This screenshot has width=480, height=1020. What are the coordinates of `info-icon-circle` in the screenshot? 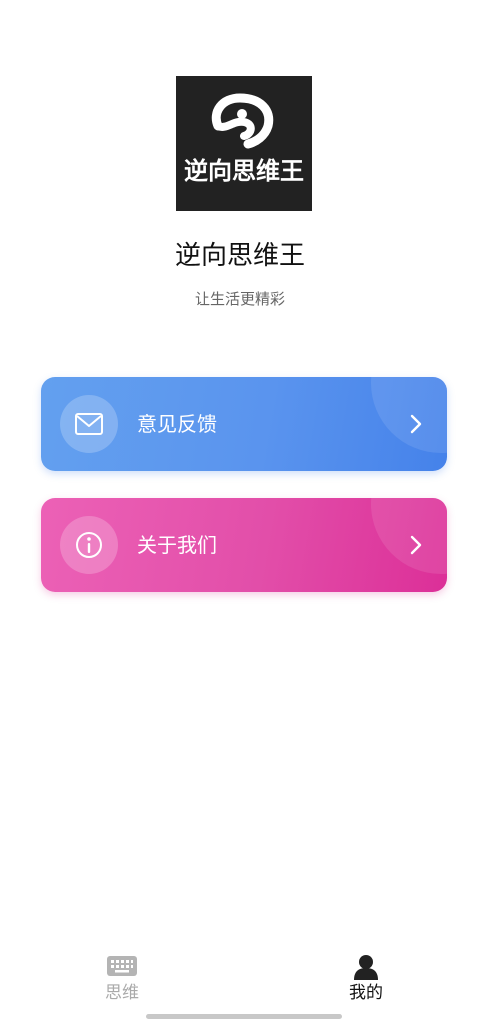 It's located at (89, 545).